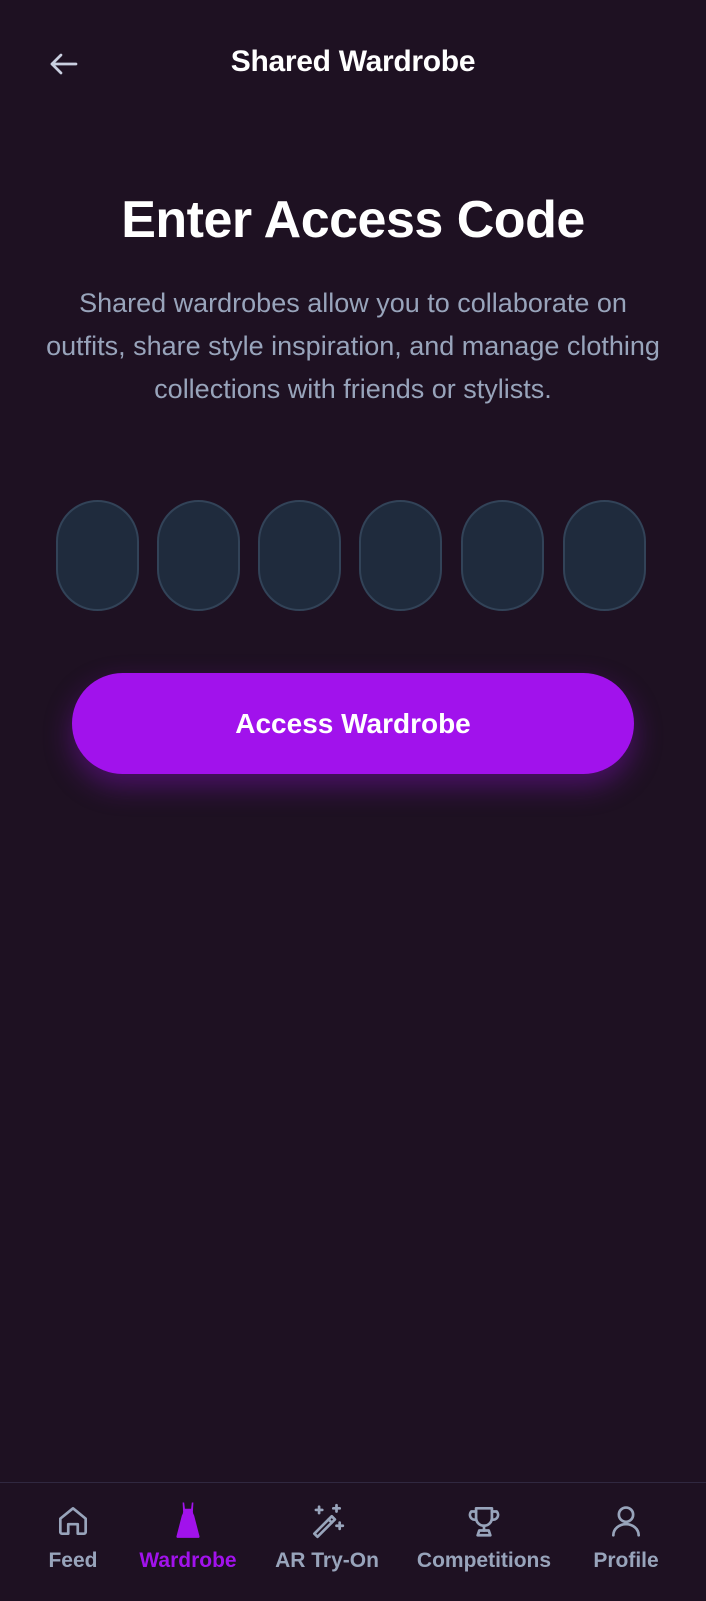  What do you see at coordinates (327, 1560) in the screenshot?
I see `nav-label-ar-try-on: AR Try-On` at bounding box center [327, 1560].